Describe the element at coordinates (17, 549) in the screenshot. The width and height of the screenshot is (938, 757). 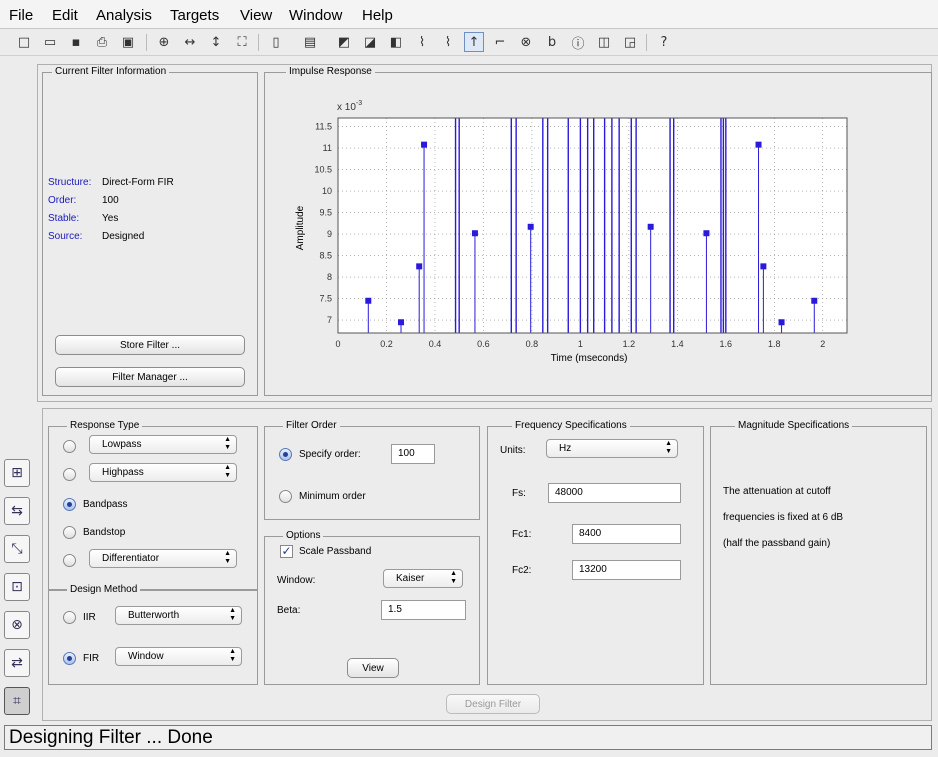
I see `realize-model-icon: ⤡` at that location.